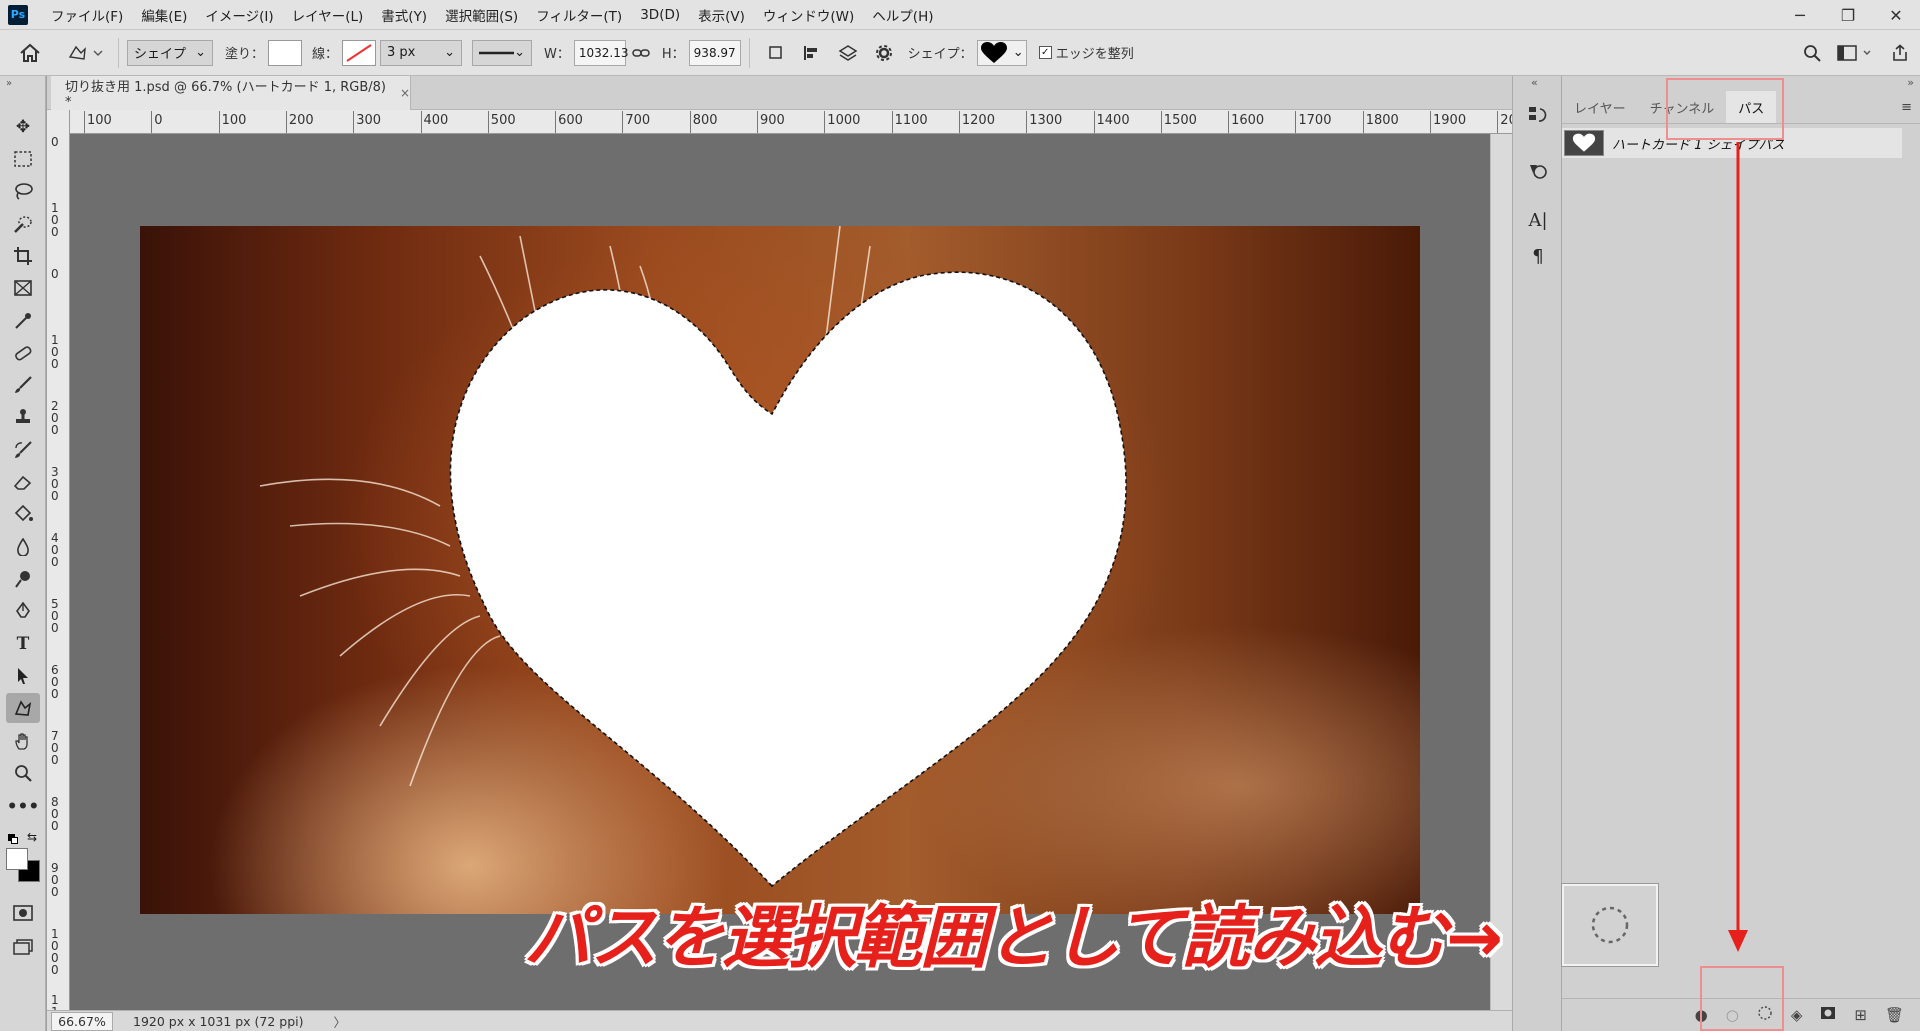 Image resolution: width=1920 pixels, height=1031 pixels. What do you see at coordinates (55, 418) in the screenshot?
I see `ruler-tick-label: 200` at bounding box center [55, 418].